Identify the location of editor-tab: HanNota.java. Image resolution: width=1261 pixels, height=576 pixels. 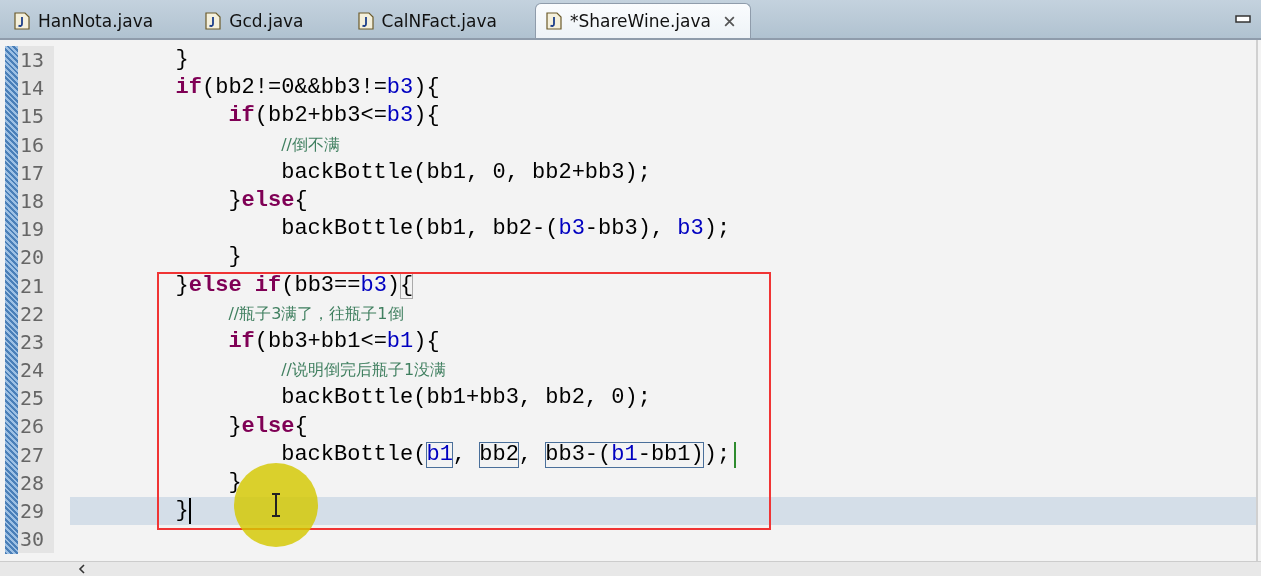
(86, 21).